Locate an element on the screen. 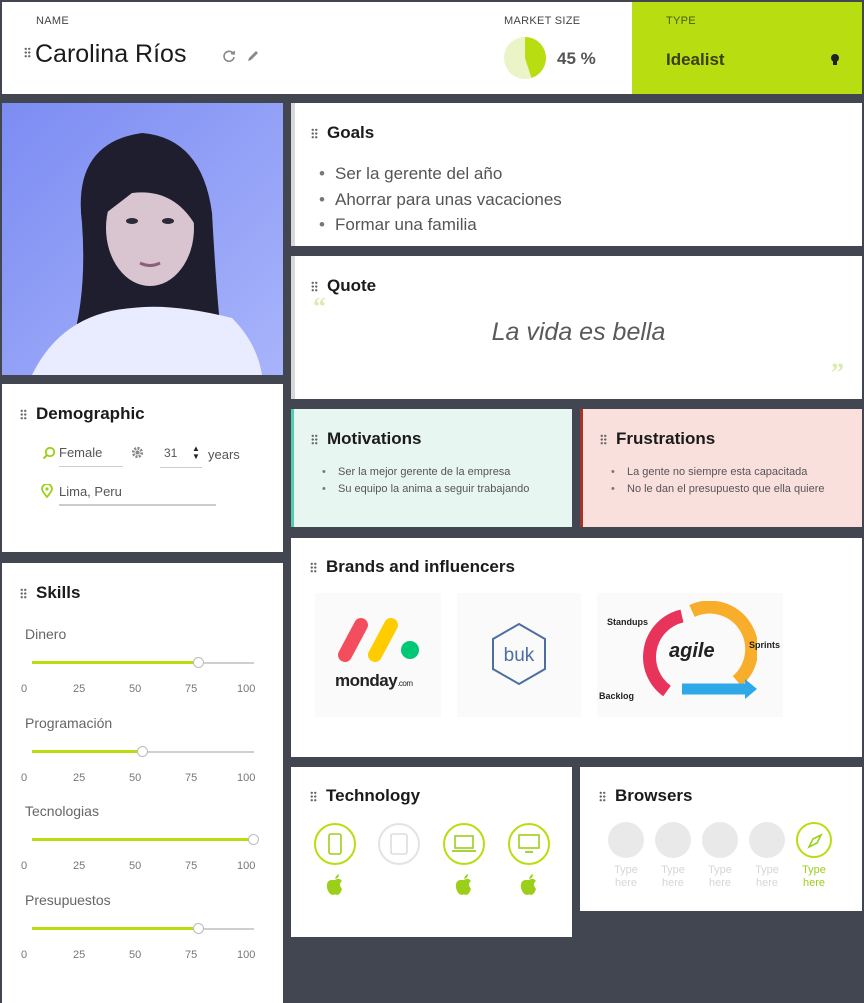  gear-icon is located at coordinates (137, 452).